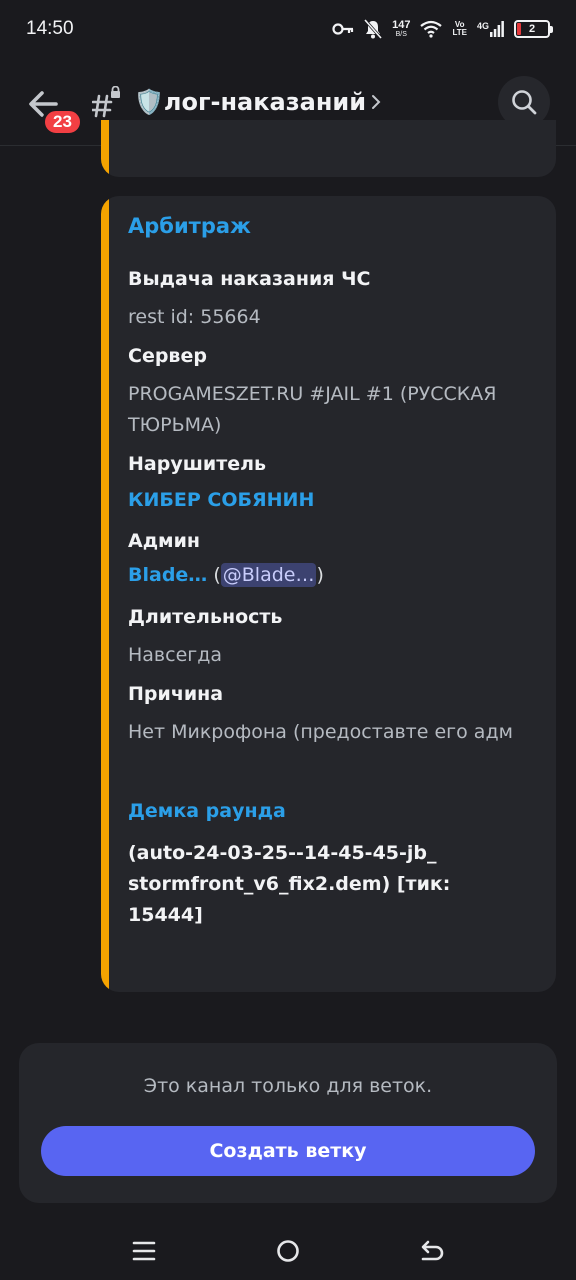 This screenshot has width=576, height=1280. I want to click on unread-badge: 23, so click(62, 122).